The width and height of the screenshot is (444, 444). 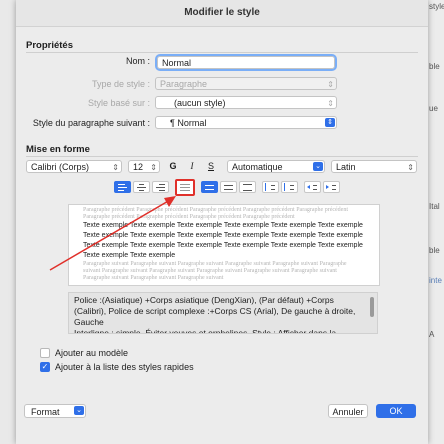 I want to click on annotation-arrow-line, so click(x=110, y=235).